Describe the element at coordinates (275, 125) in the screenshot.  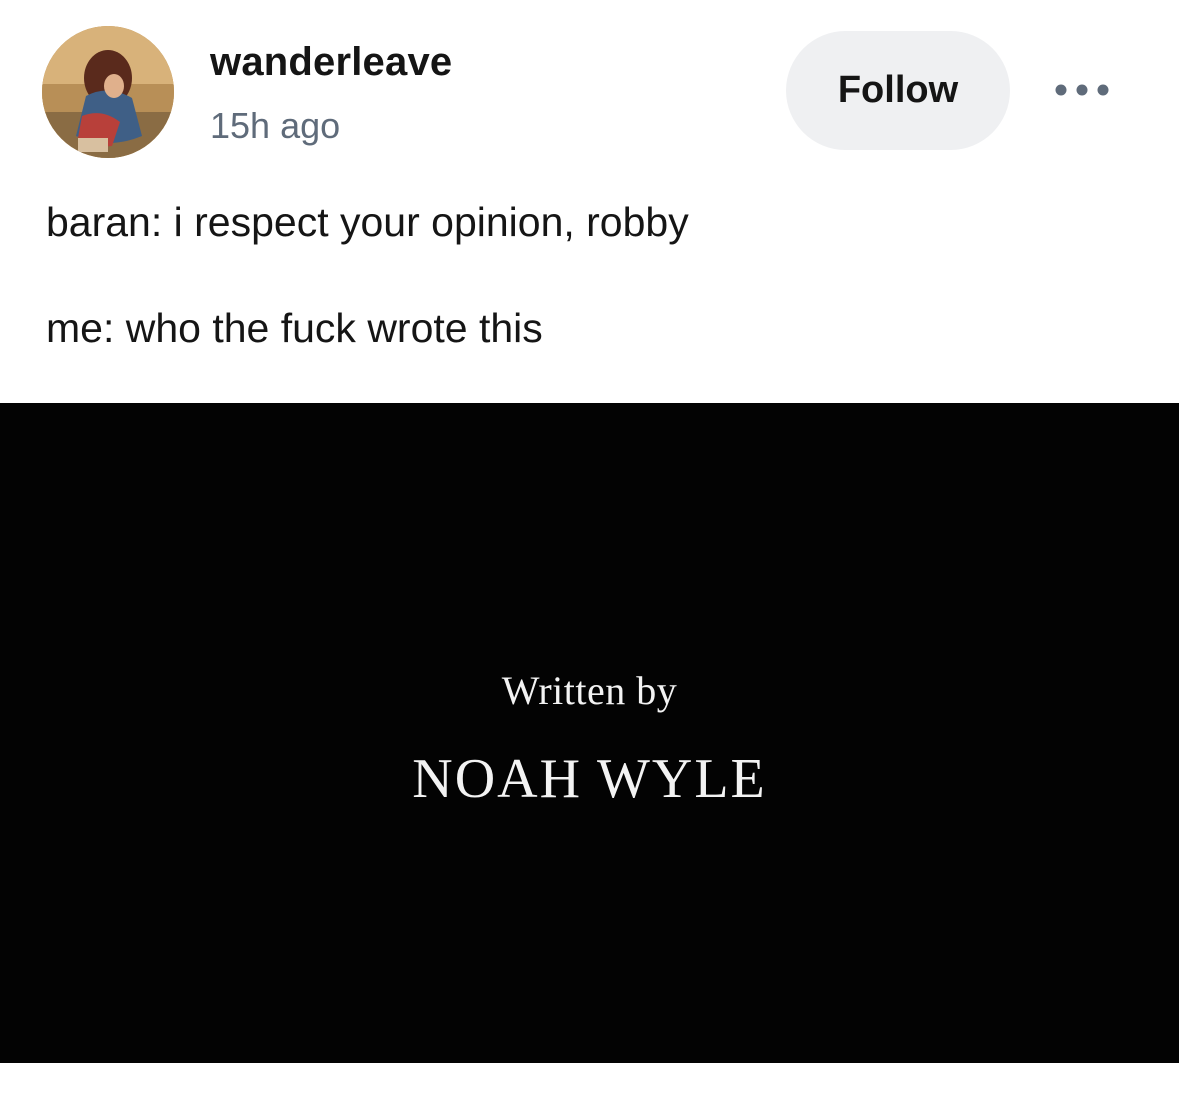
I see `timestamp: 15h ago` at that location.